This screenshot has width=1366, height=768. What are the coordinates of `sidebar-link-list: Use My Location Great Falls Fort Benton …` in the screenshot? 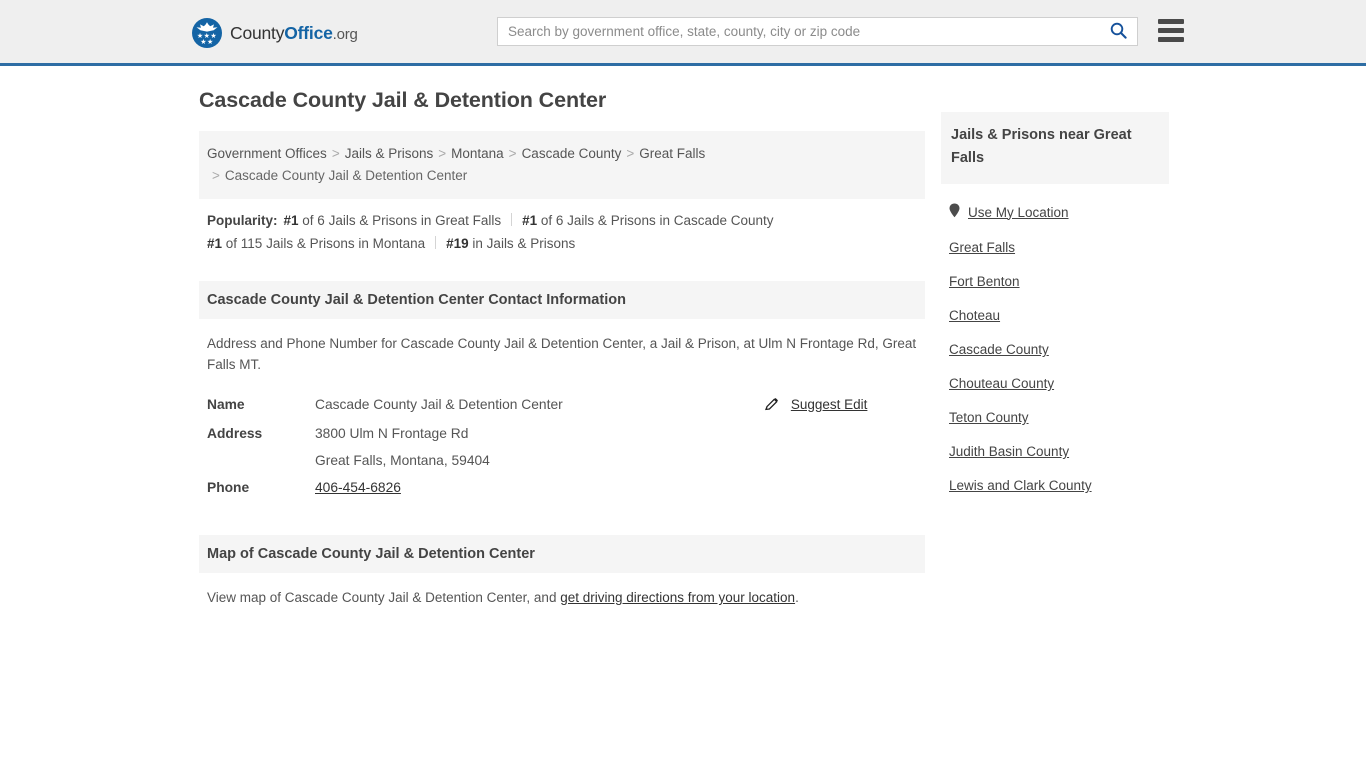 It's located at (1055, 343).